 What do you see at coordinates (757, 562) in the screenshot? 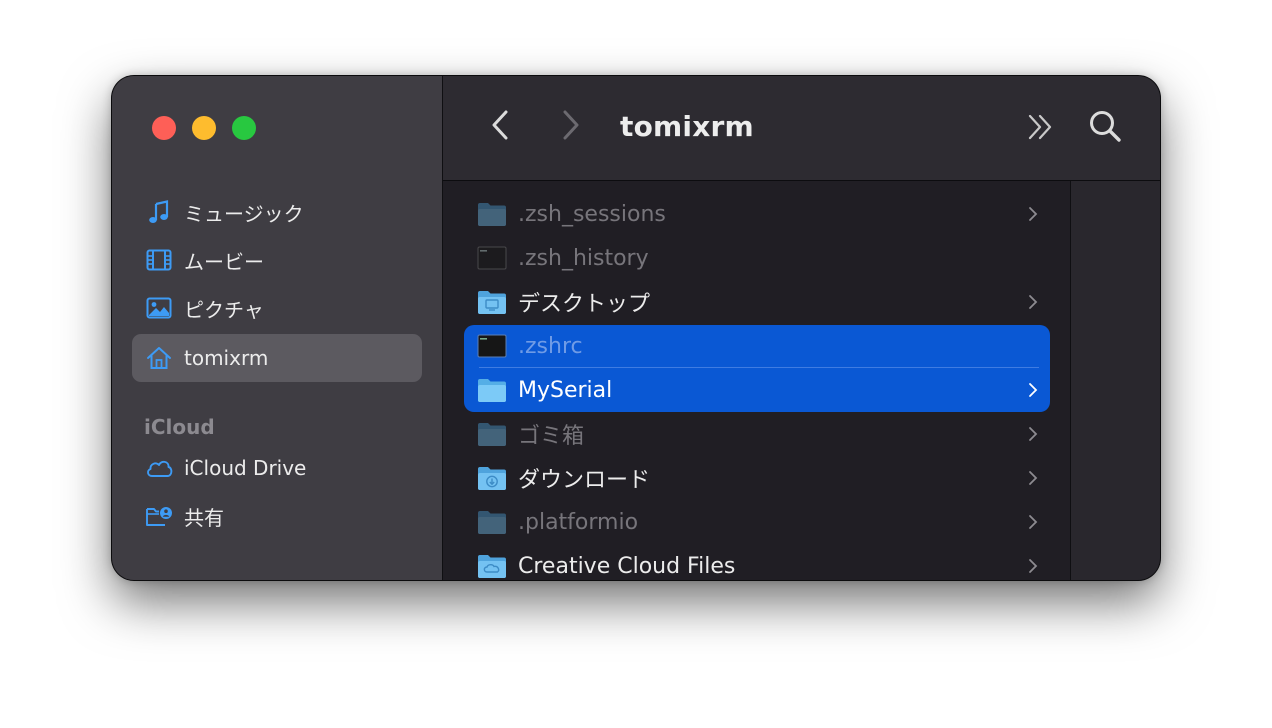
I see `file-row: Creative Cloud Files` at bounding box center [757, 562].